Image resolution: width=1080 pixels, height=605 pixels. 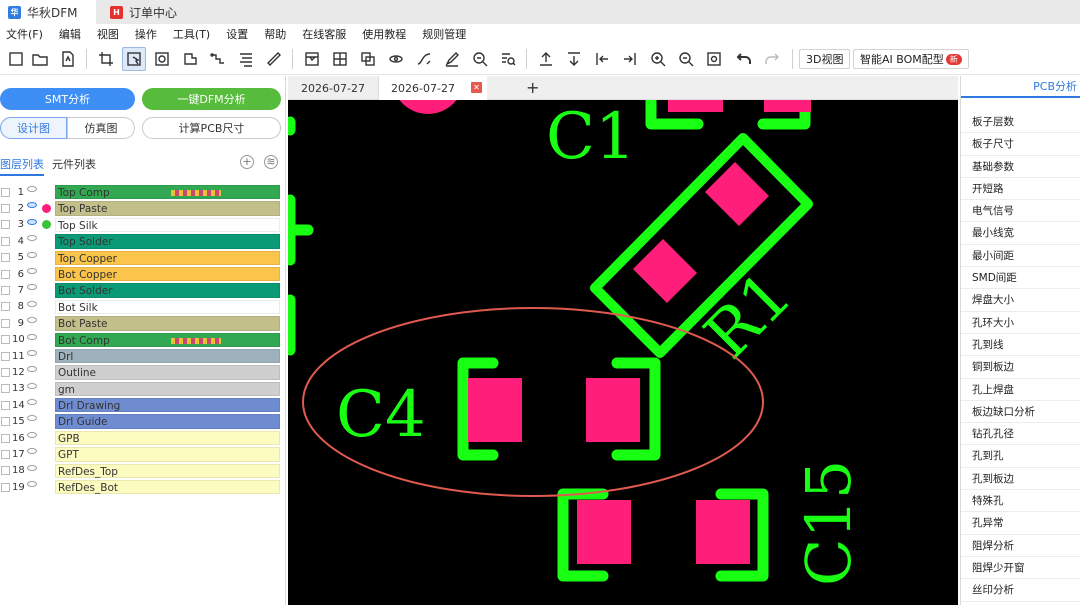 I want to click on pad-c1-2b, so click(x=787, y=106).